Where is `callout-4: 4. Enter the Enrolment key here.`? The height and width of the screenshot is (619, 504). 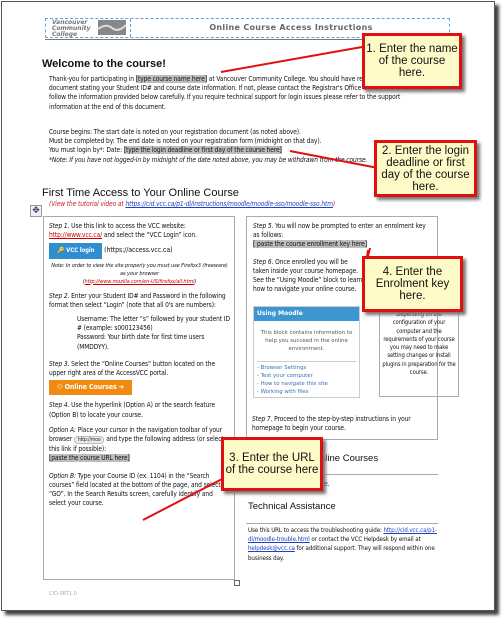 callout-4: 4. Enter the Enrolment key here. is located at coordinates (412, 284).